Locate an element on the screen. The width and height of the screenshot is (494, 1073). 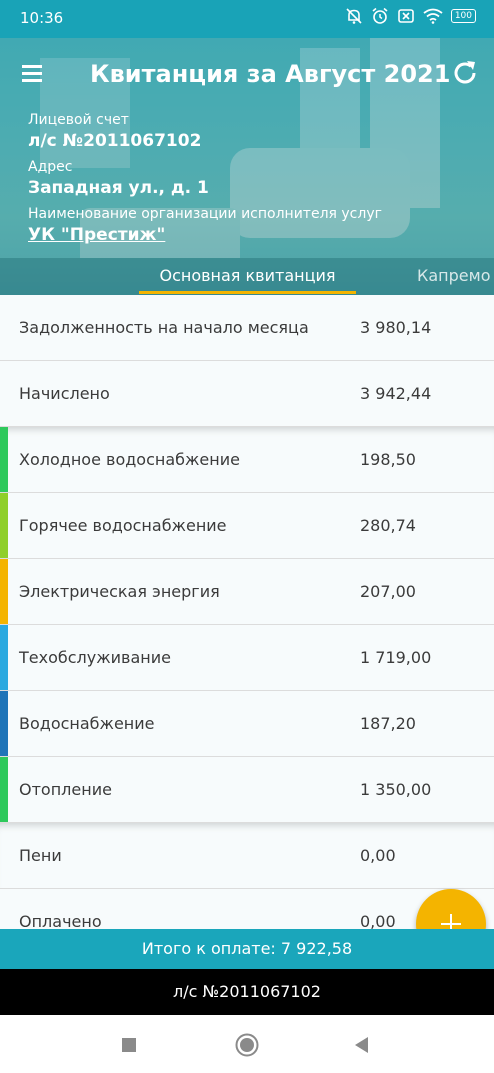
item-amount: 1 350,00 is located at coordinates (396, 789).